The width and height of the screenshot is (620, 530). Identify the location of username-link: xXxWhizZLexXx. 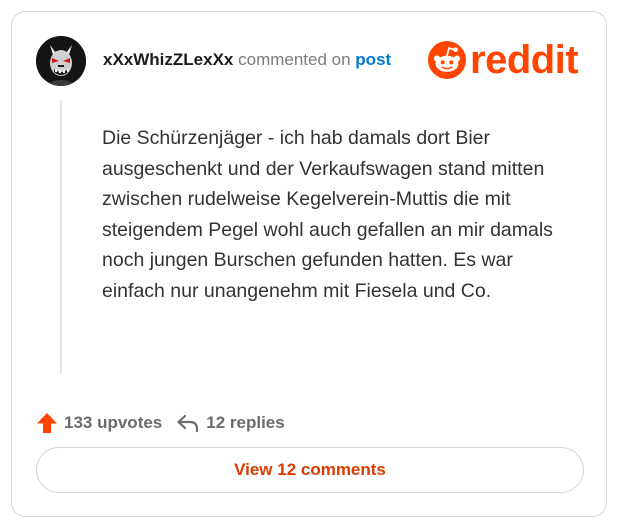
(168, 59).